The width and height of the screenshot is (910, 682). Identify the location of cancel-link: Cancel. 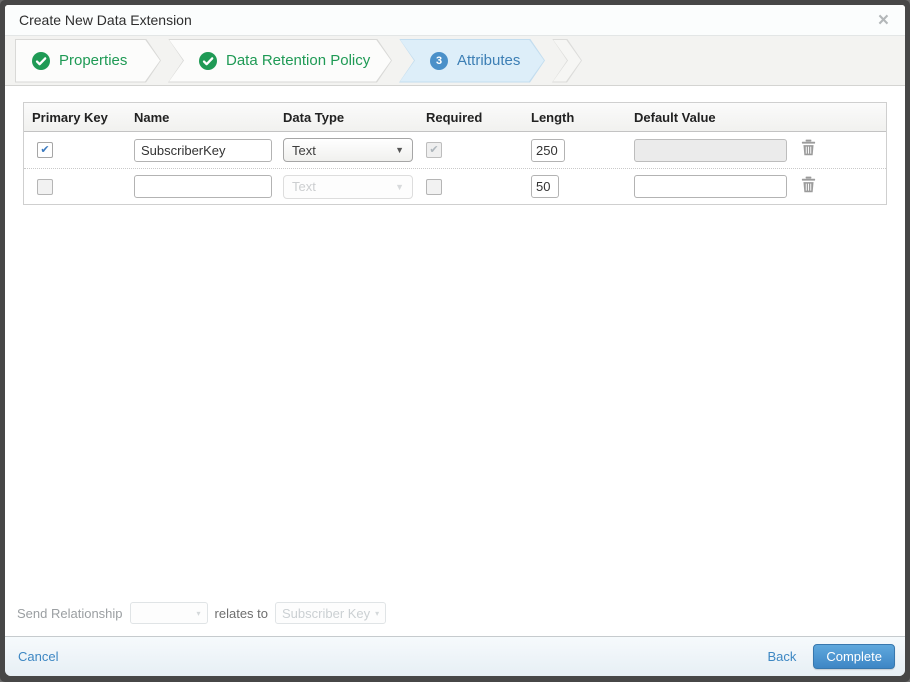
(38, 656).